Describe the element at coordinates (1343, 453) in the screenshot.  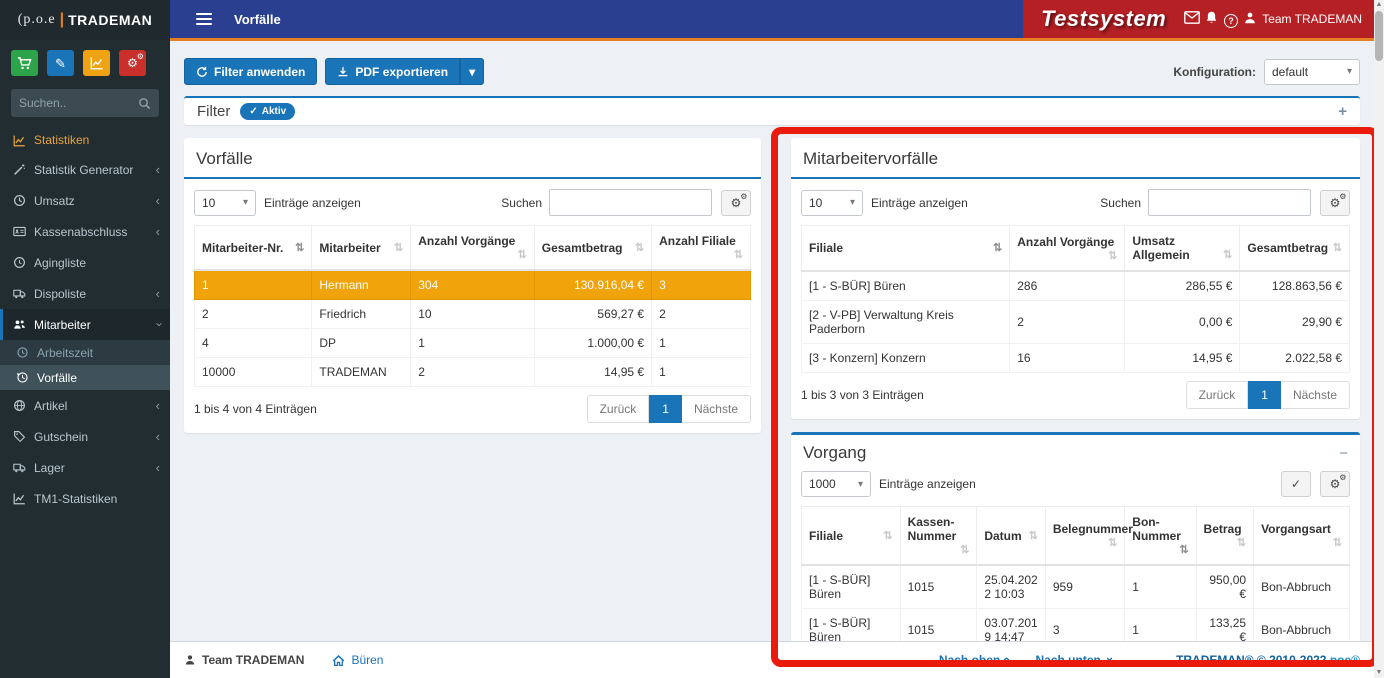
I see `collapse-minus-icon: −` at that location.